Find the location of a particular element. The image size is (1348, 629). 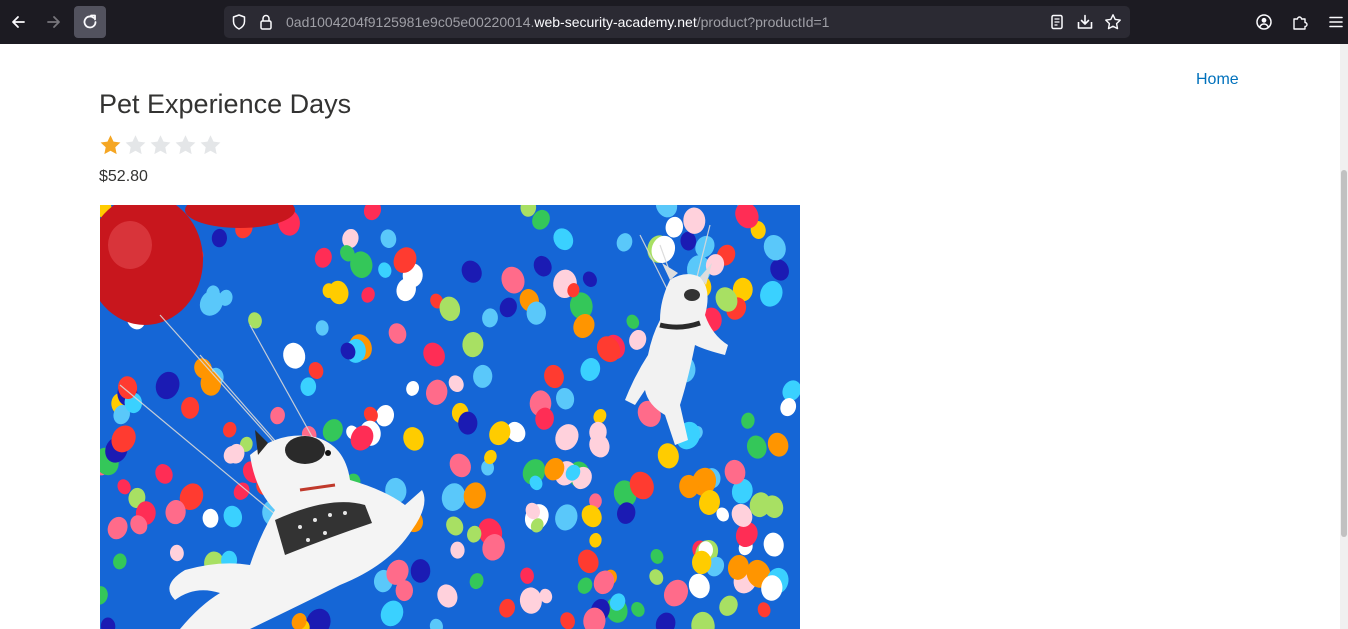

bookmark-star-icon is located at coordinates (1113, 22).